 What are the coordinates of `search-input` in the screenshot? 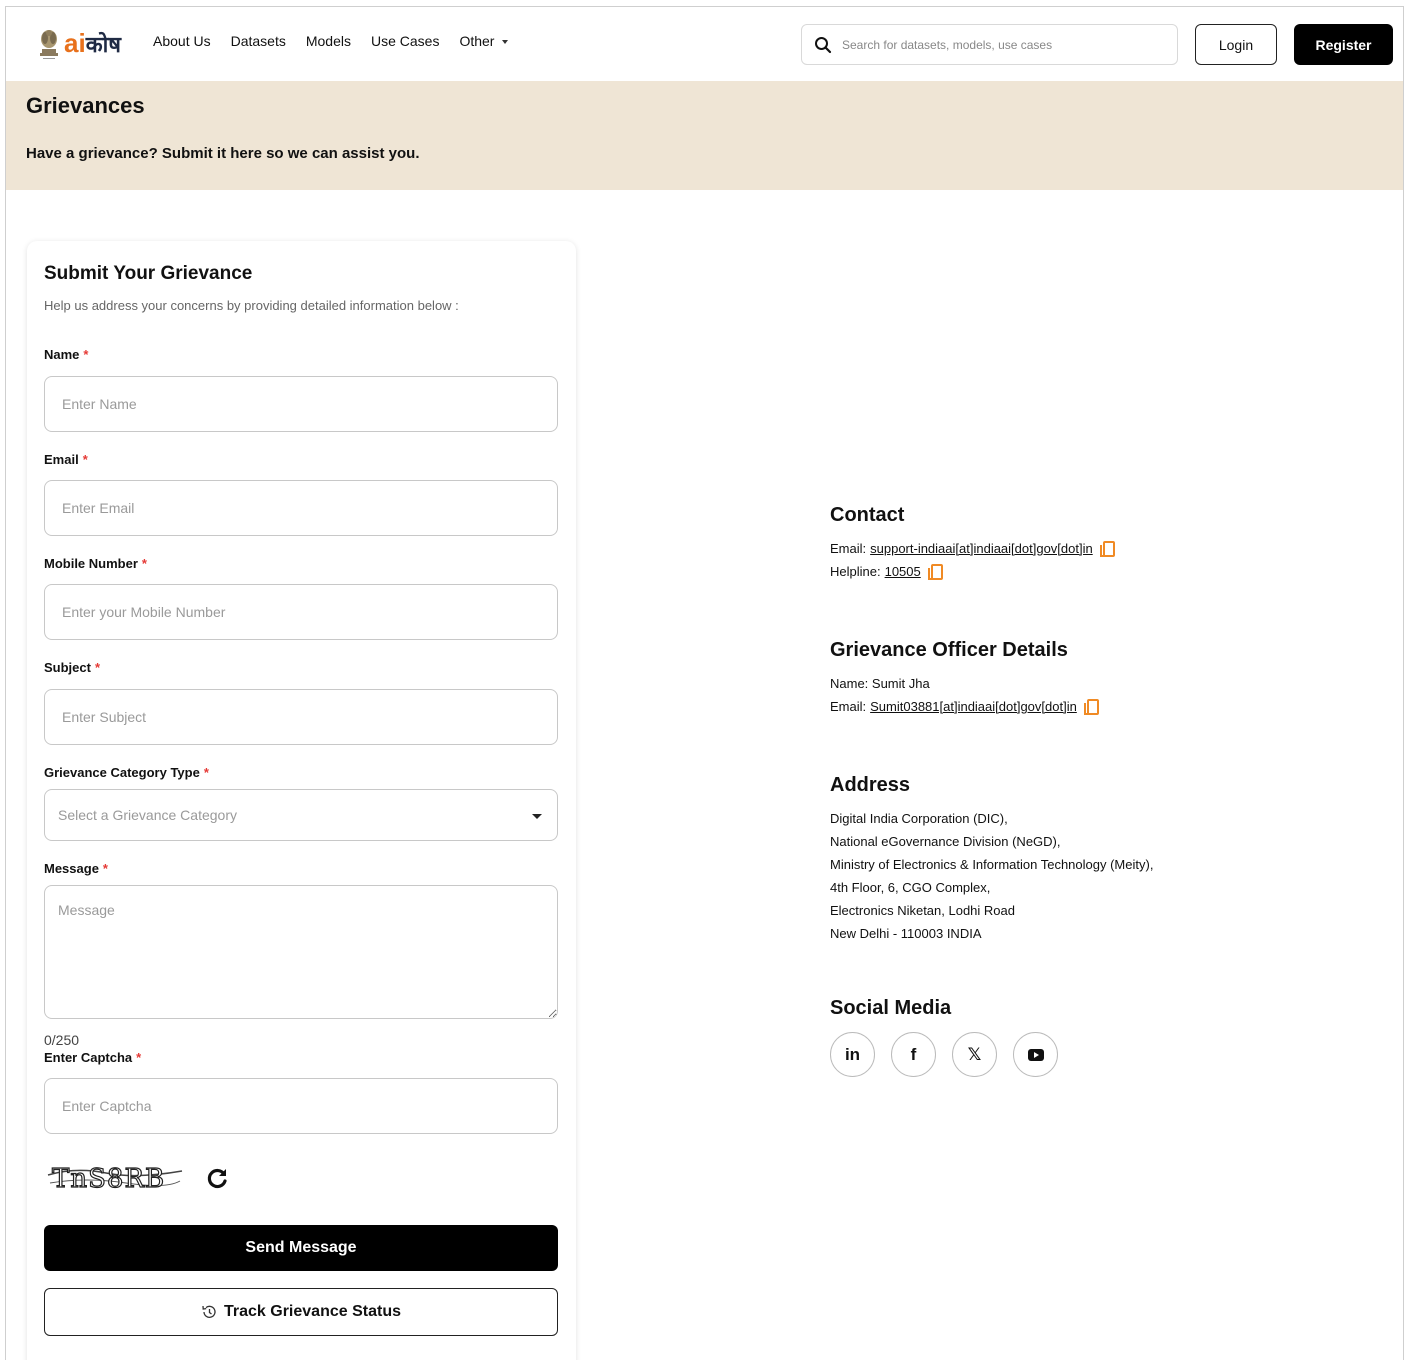 It's located at (992, 44).